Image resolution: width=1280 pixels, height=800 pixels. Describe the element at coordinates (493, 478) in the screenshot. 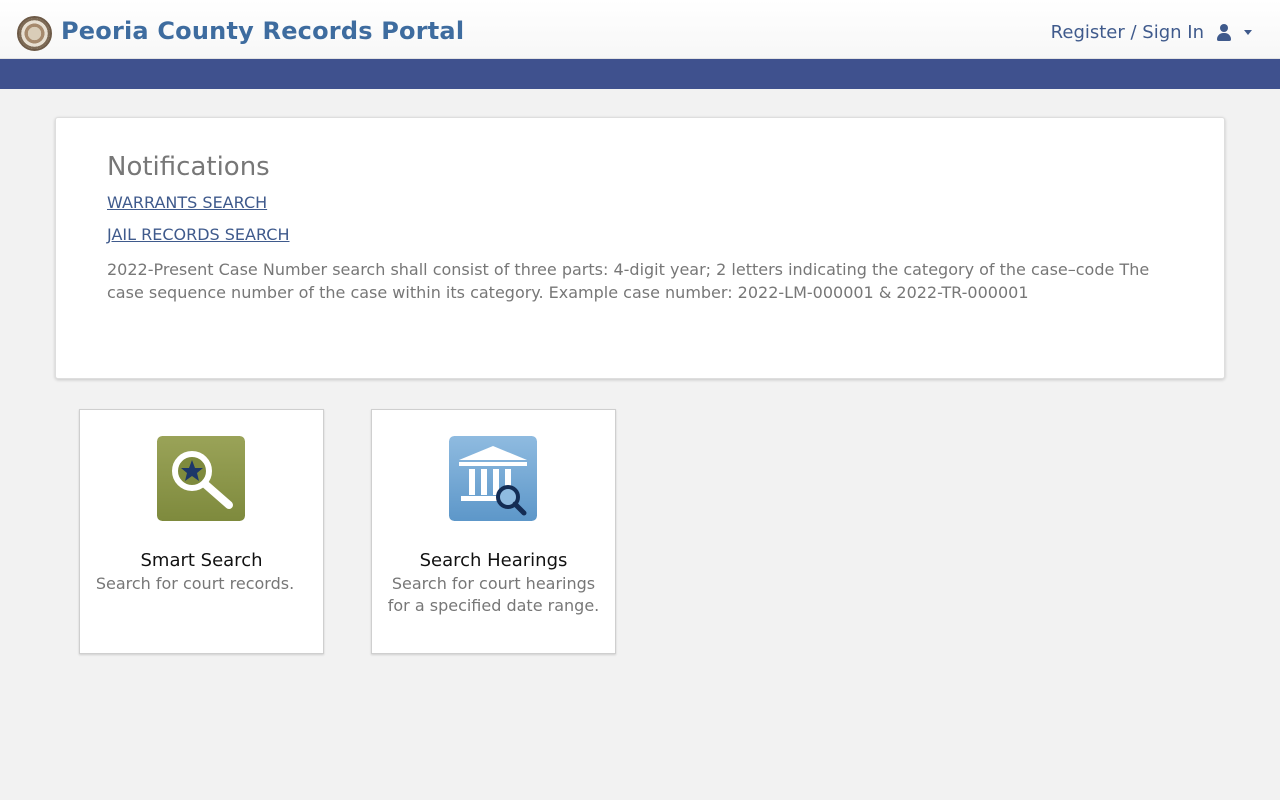

I see `courthouse-search-icon` at that location.